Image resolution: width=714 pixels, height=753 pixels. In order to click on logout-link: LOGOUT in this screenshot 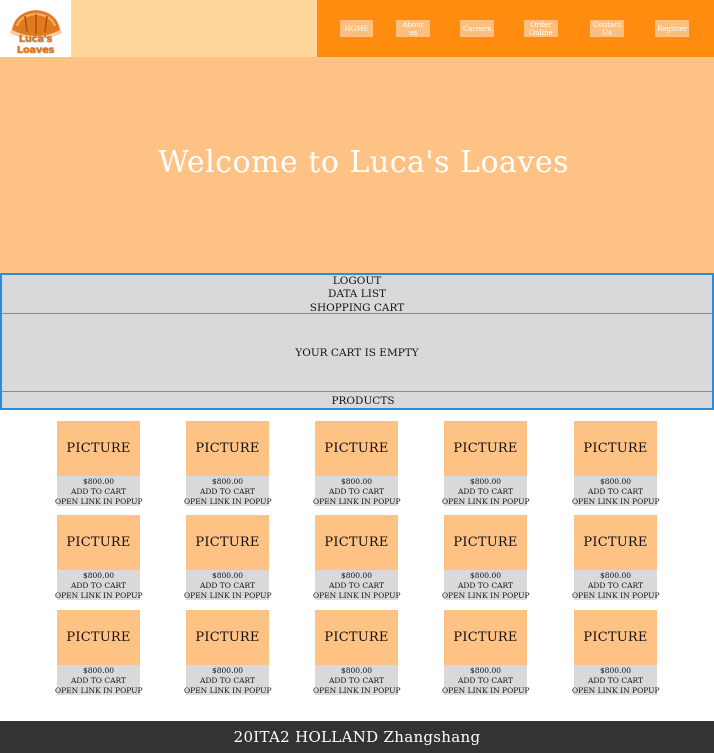, I will do `click(357, 281)`.